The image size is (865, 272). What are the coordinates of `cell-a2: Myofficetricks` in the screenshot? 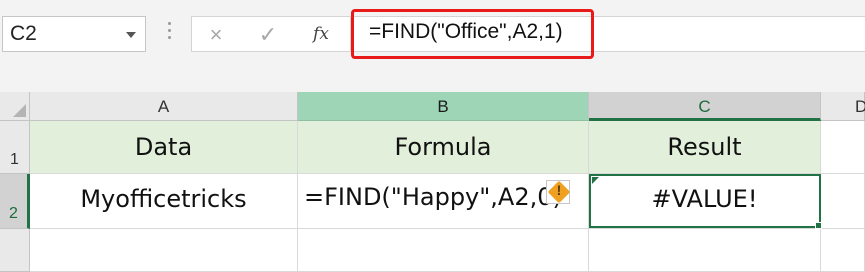 It's located at (164, 201).